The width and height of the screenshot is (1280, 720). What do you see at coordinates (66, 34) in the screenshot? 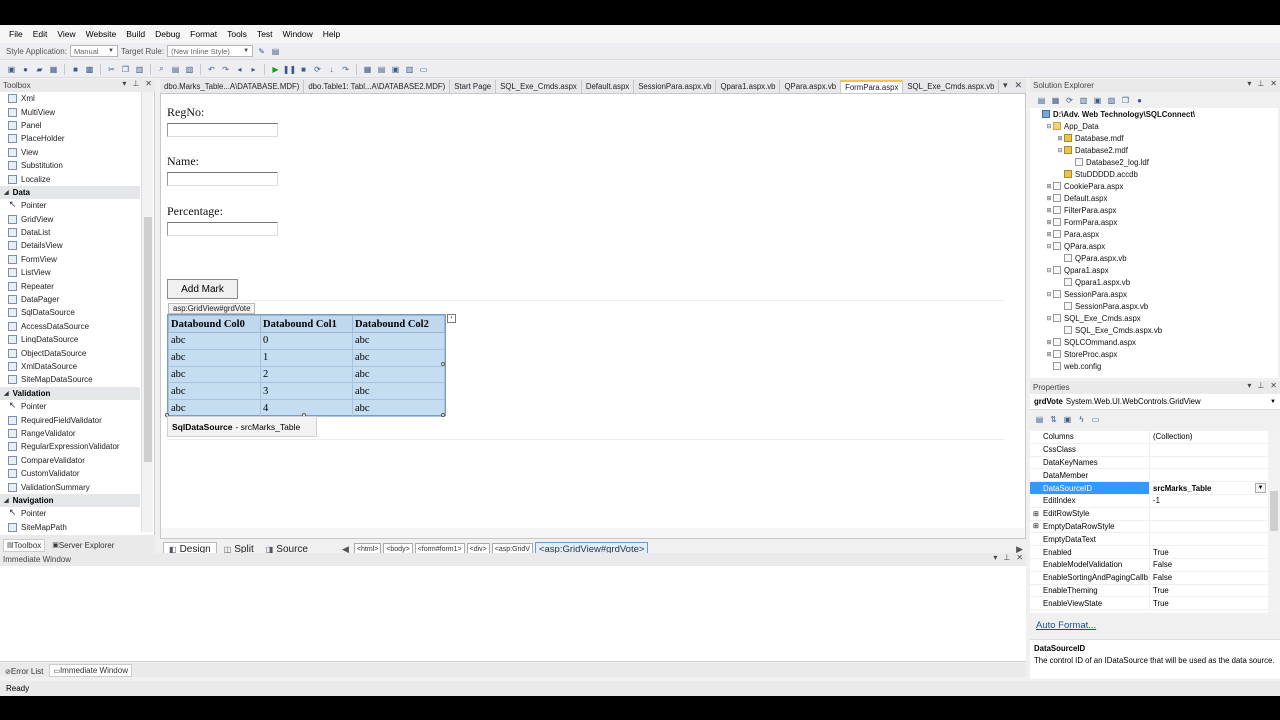
I see `menu-view: View` at bounding box center [66, 34].